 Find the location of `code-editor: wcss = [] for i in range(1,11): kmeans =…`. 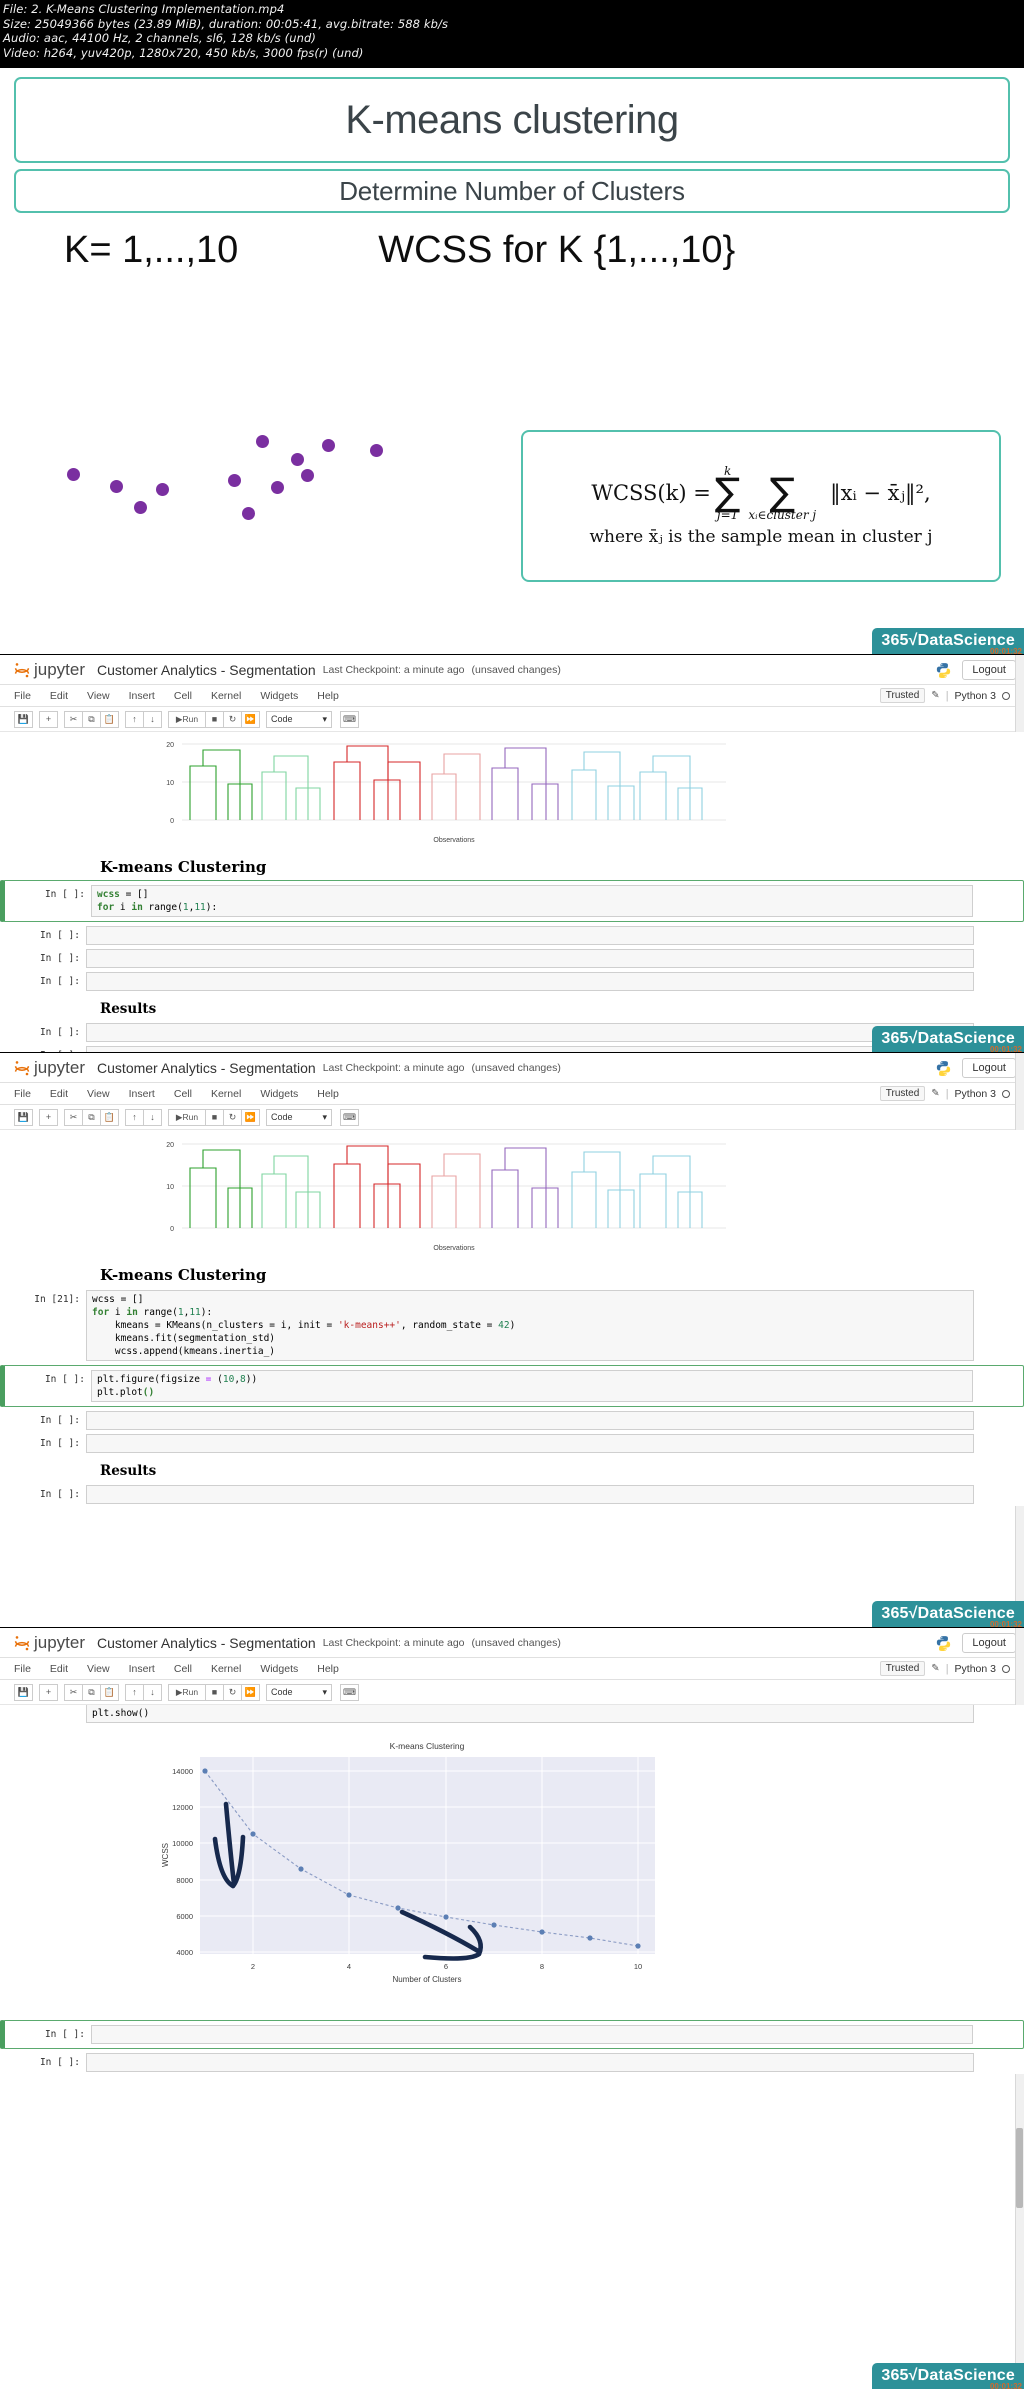

code-editor: wcss = [] for i in range(1,11): kmeans =… is located at coordinates (530, 1325).